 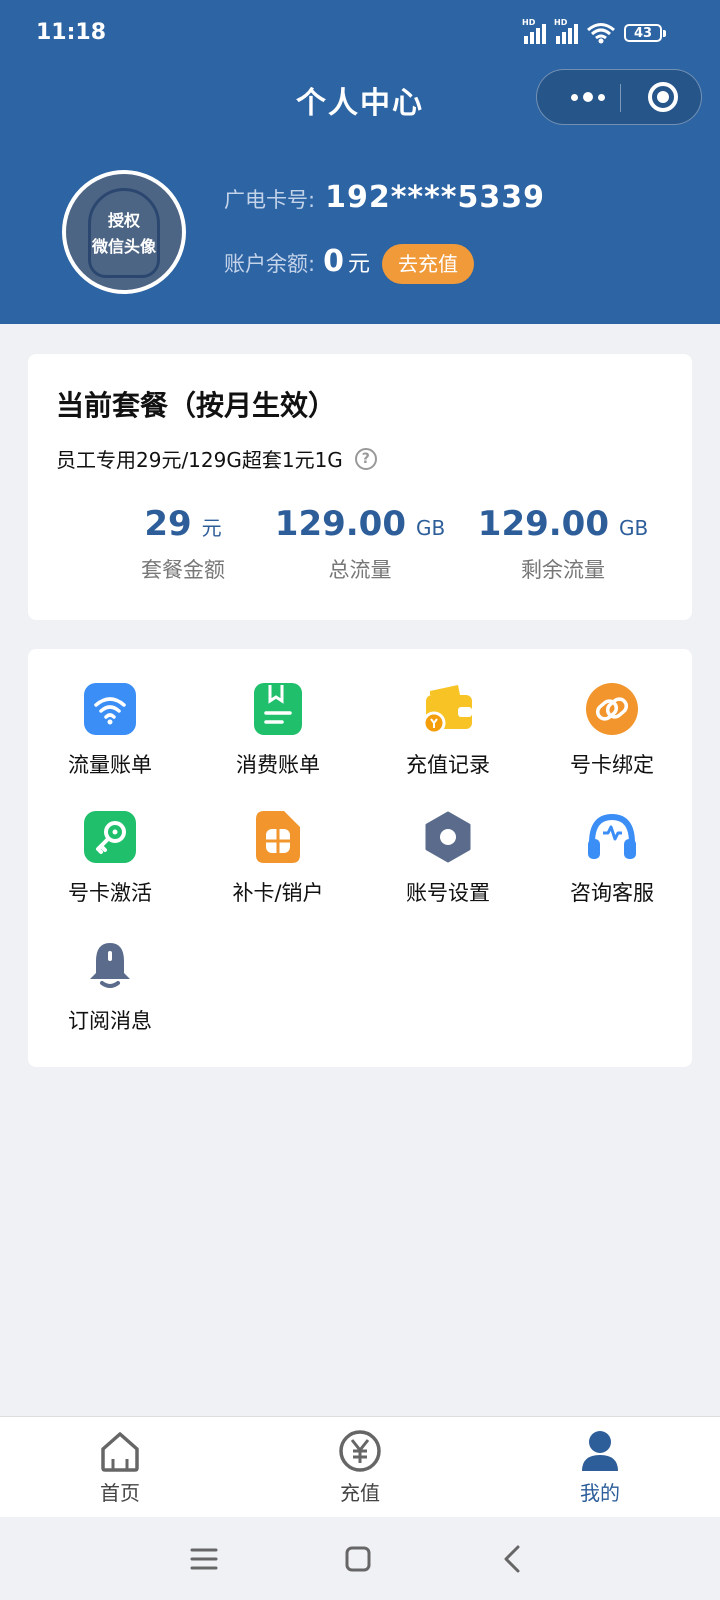 I want to click on home-square-icon, so click(x=358, y=1559).